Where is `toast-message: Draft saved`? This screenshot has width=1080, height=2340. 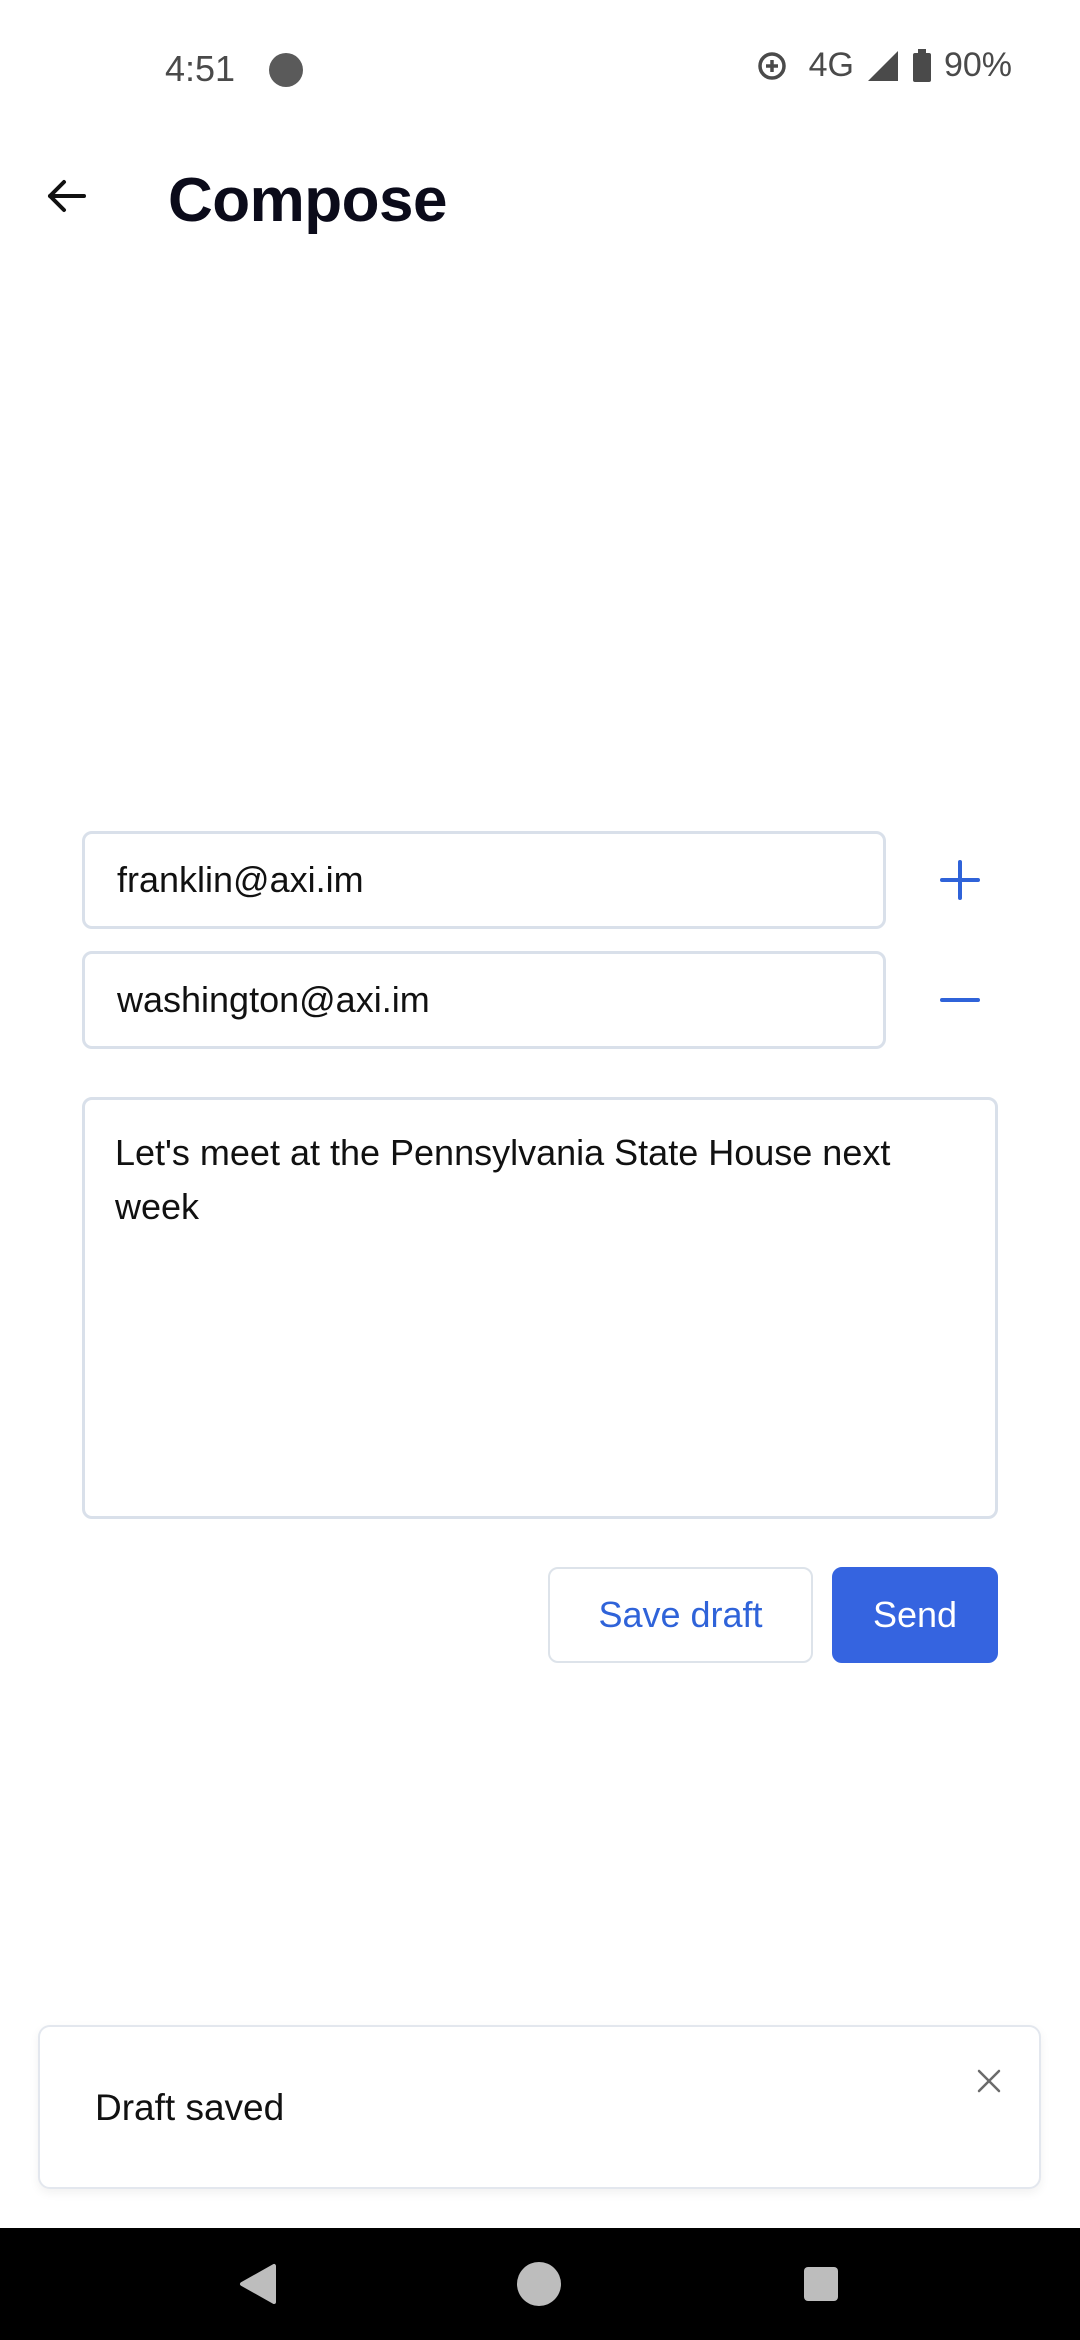 toast-message: Draft saved is located at coordinates (190, 2107).